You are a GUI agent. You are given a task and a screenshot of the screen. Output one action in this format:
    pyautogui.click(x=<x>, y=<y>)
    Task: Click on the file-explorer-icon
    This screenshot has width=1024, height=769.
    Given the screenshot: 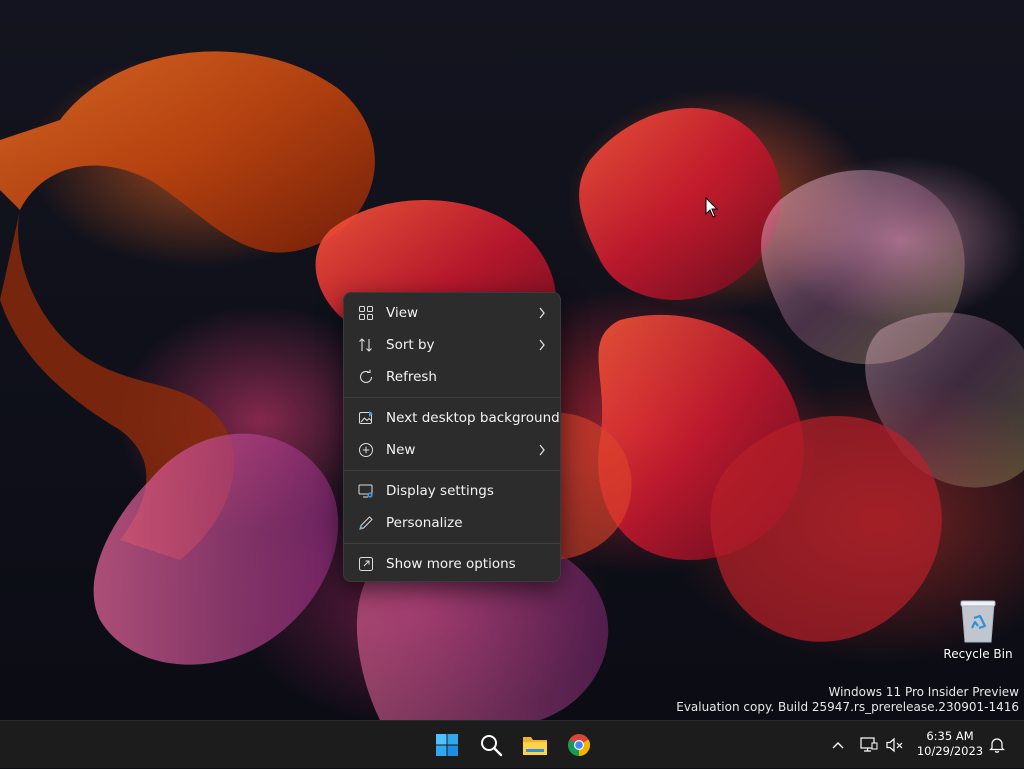 What is the action you would take?
    pyautogui.click(x=535, y=746)
    